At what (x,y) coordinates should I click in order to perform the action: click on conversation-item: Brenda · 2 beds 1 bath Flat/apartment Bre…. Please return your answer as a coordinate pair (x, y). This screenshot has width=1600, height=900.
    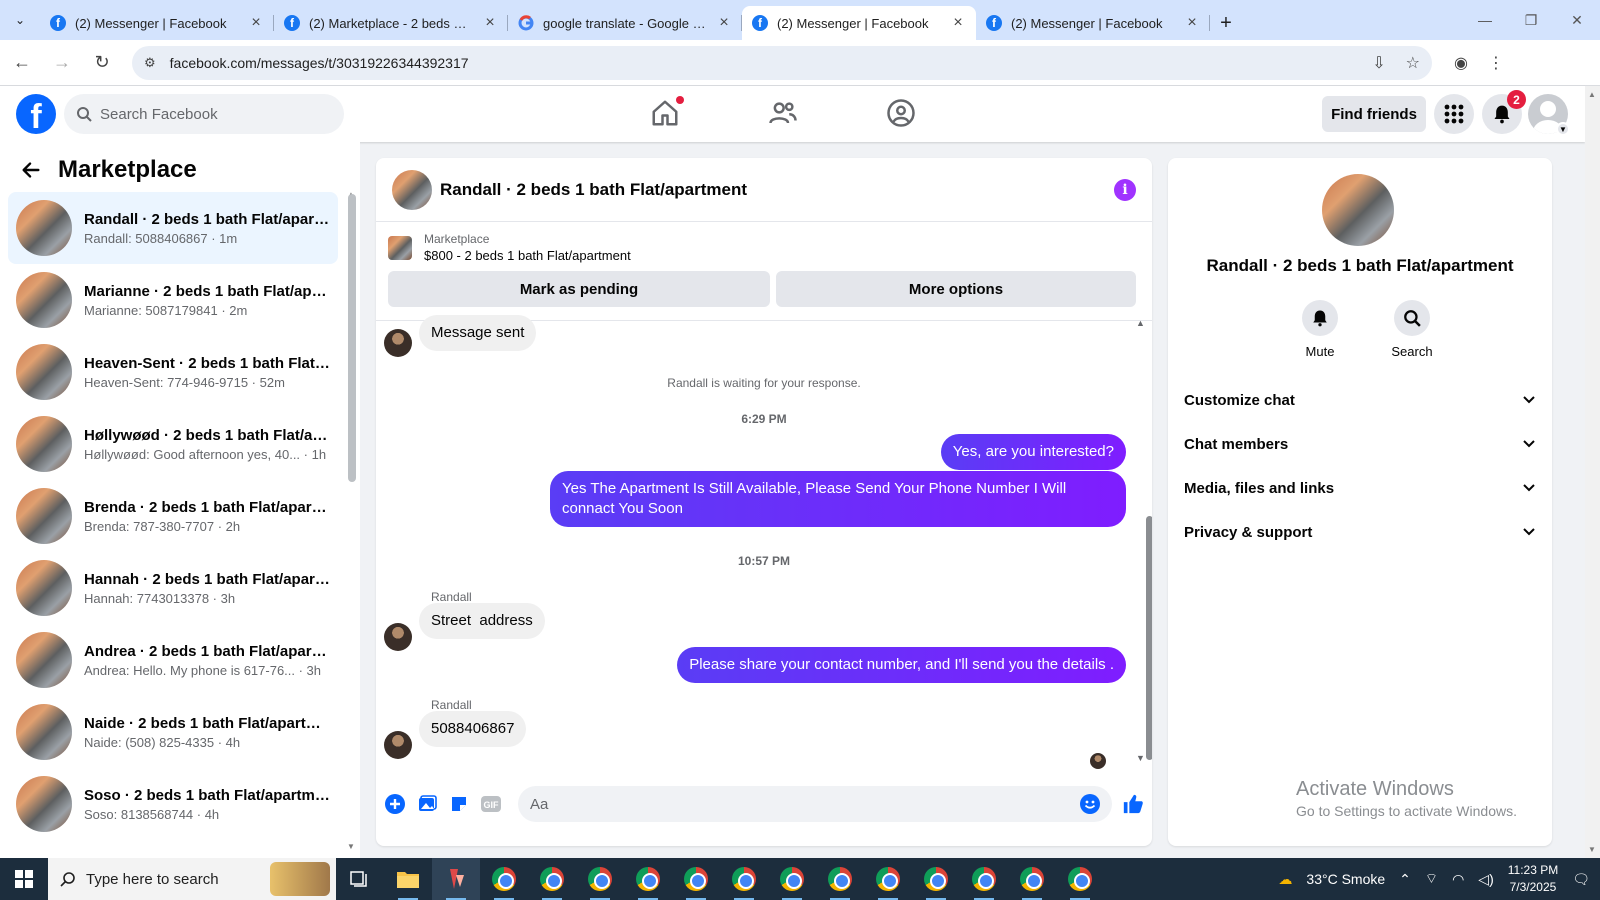
    Looking at the image, I should click on (173, 516).